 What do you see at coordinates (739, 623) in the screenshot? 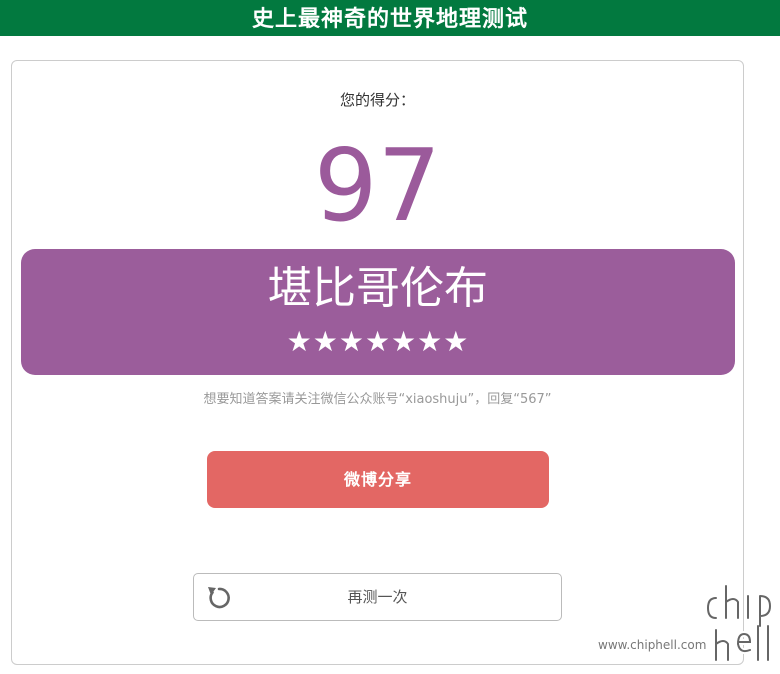
I see `chiphell-logo-icon` at bounding box center [739, 623].